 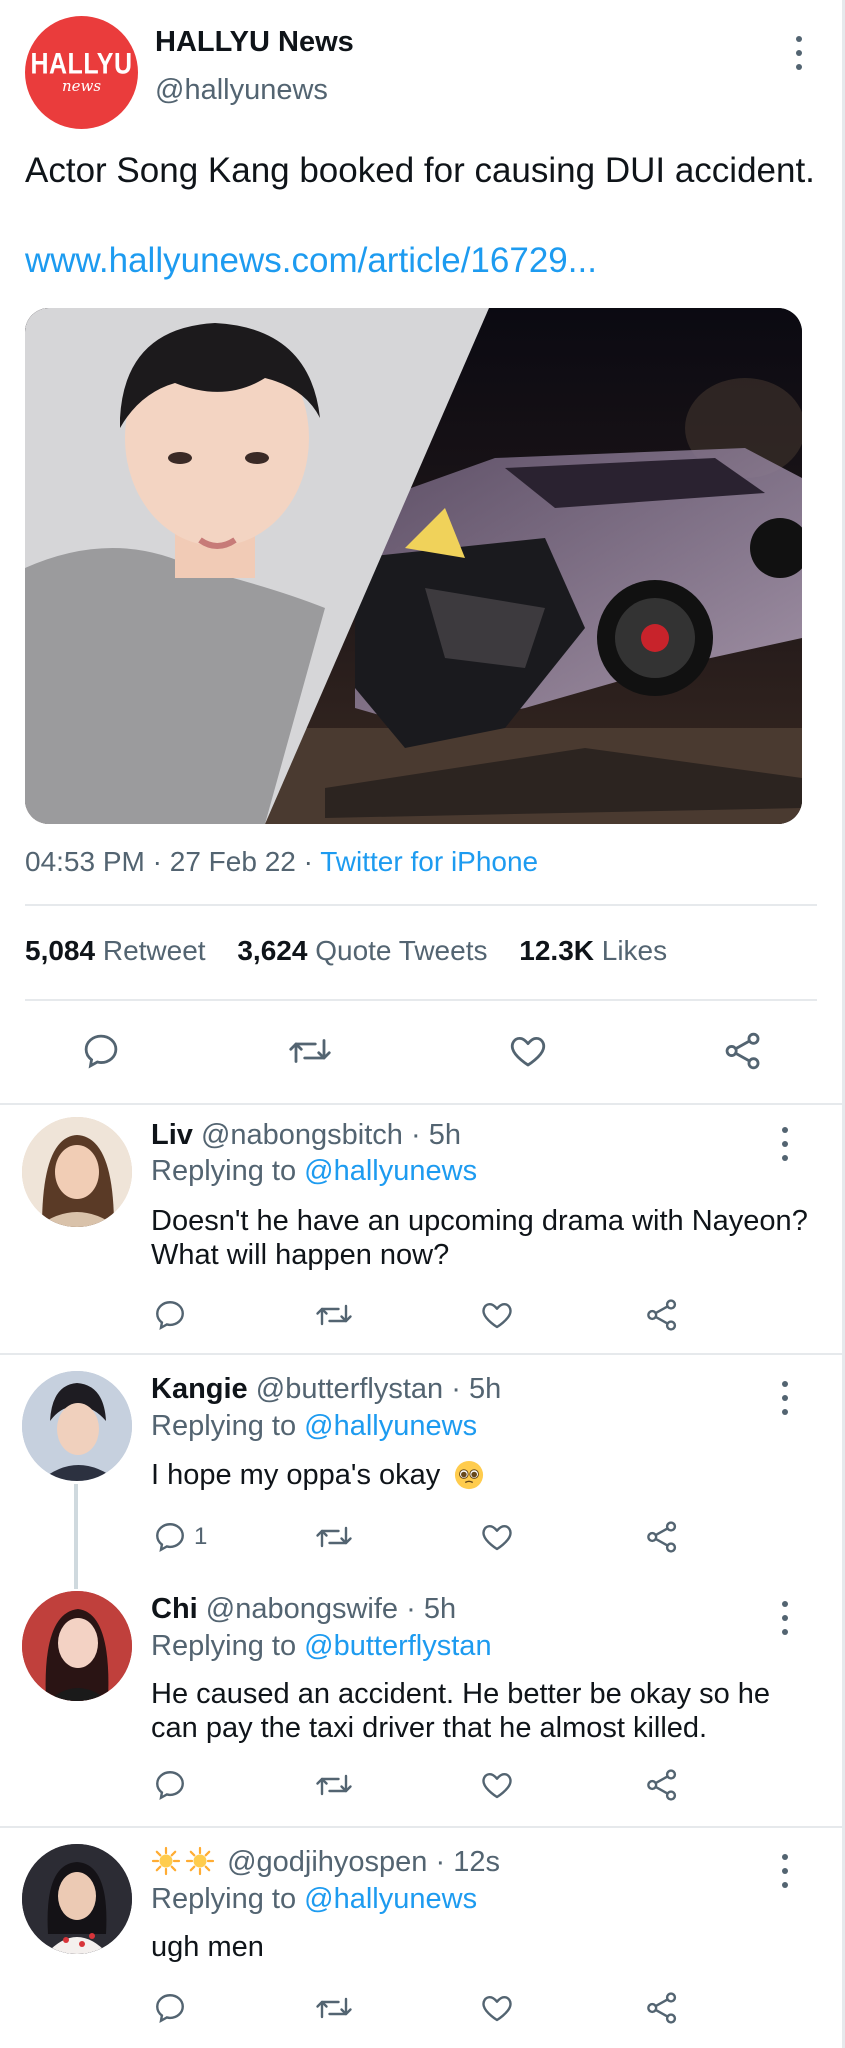 What do you see at coordinates (166, 1861) in the screenshot?
I see `sun-emoji` at bounding box center [166, 1861].